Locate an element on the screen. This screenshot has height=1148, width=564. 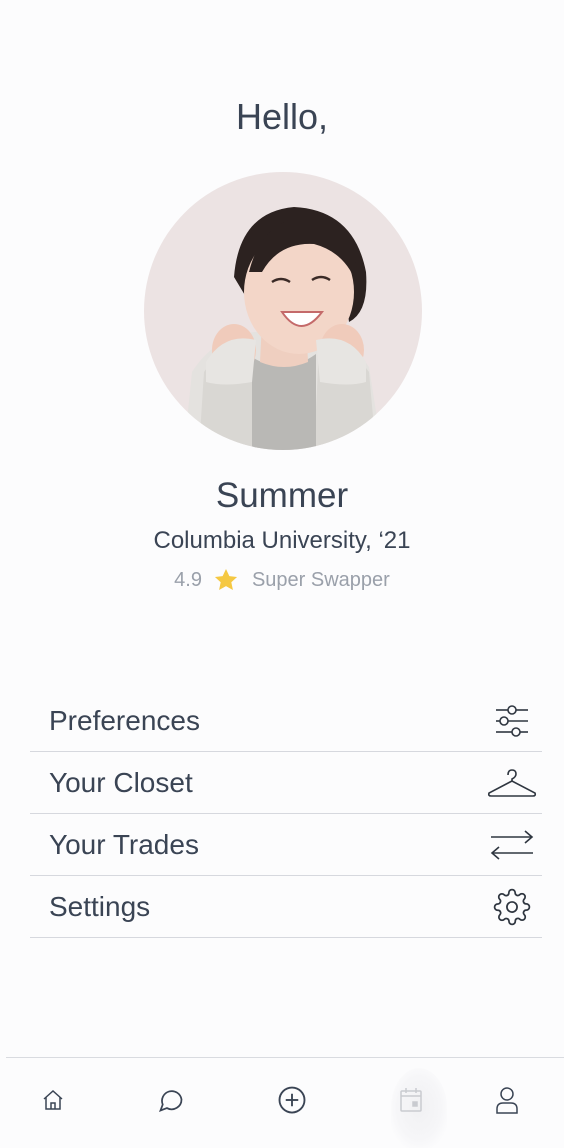
tab-home is located at coordinates (53, 1102).